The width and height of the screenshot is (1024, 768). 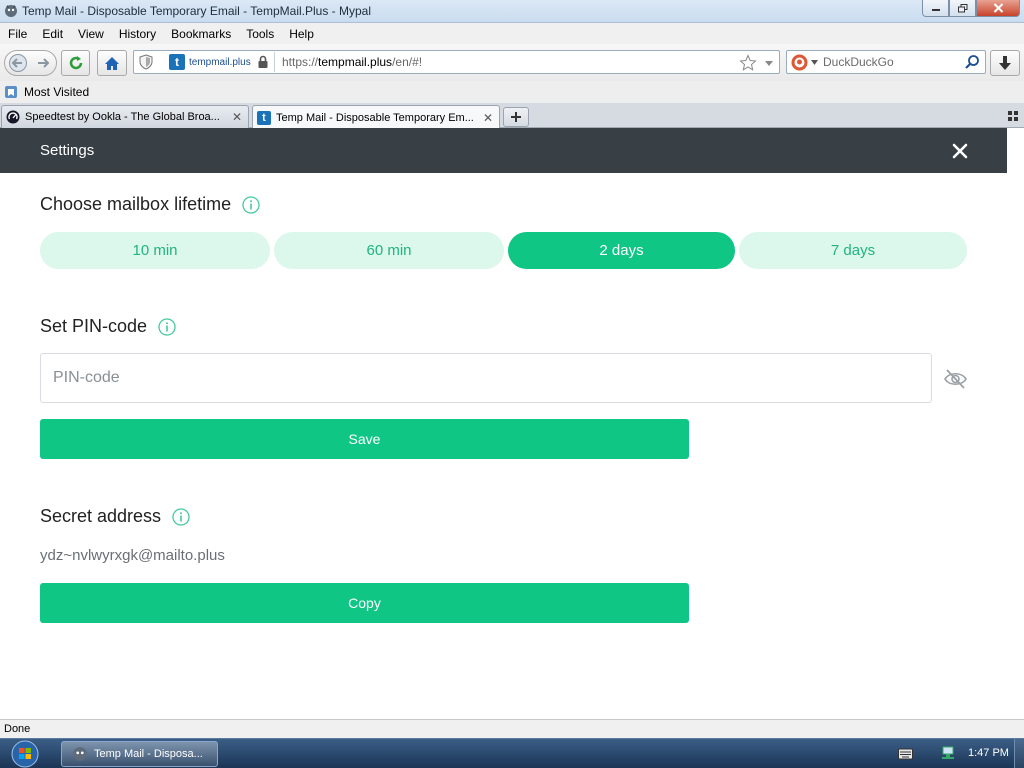 I want to click on copy-button: Copy, so click(x=364, y=603).